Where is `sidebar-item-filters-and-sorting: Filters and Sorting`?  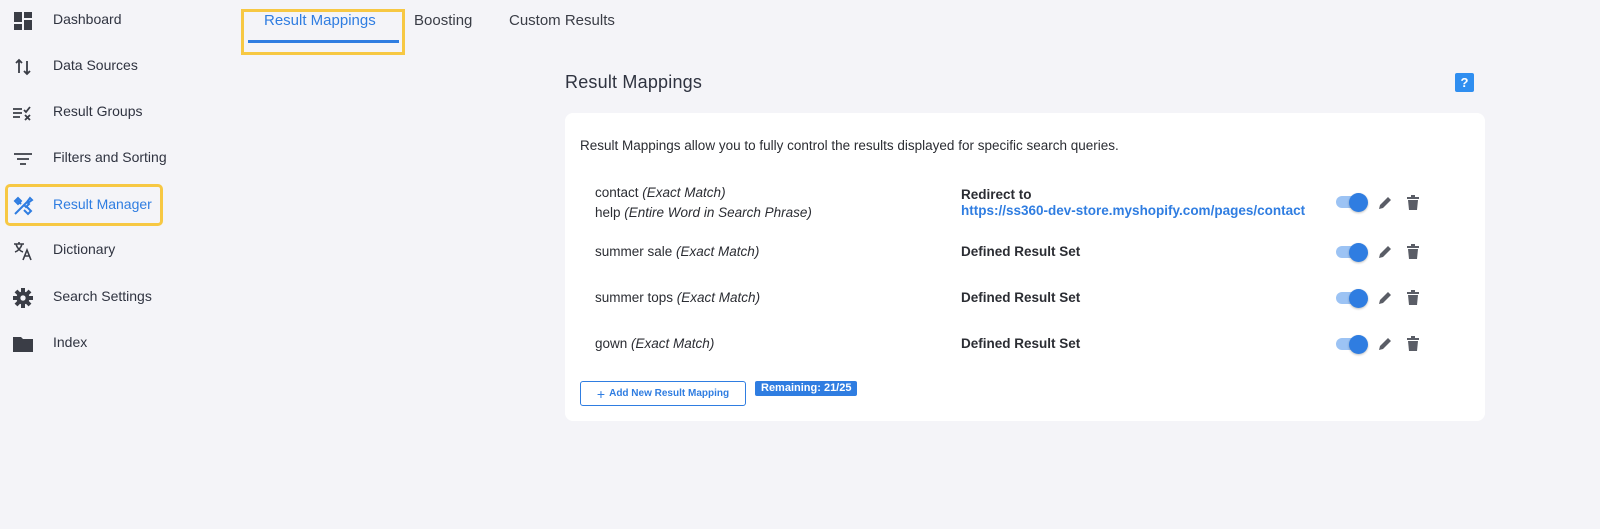
sidebar-item-filters-and-sorting: Filters and Sorting is located at coordinates (87, 158).